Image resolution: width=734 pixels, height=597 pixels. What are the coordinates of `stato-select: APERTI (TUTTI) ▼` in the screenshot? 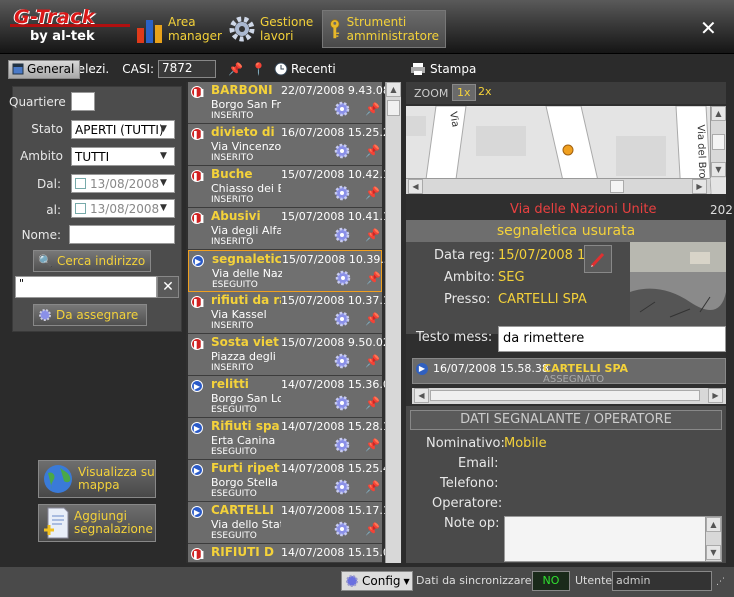 It's located at (123, 129).